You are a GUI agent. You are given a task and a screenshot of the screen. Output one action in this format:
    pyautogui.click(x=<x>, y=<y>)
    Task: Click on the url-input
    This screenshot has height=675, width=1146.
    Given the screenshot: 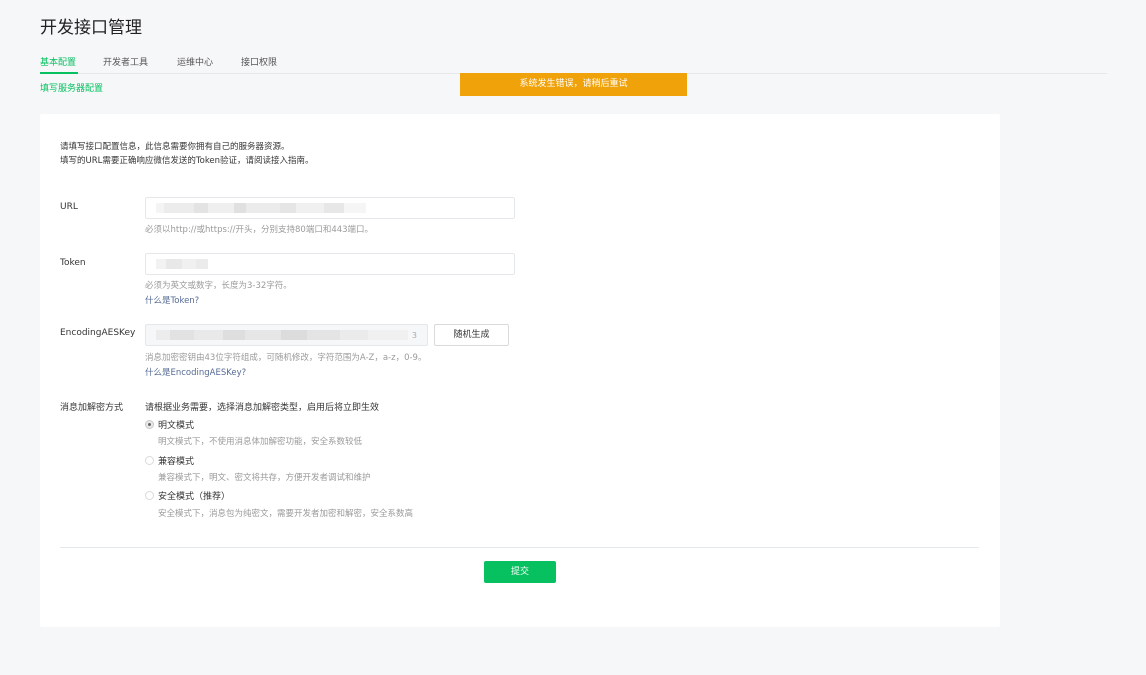 What is the action you would take?
    pyautogui.click(x=330, y=208)
    